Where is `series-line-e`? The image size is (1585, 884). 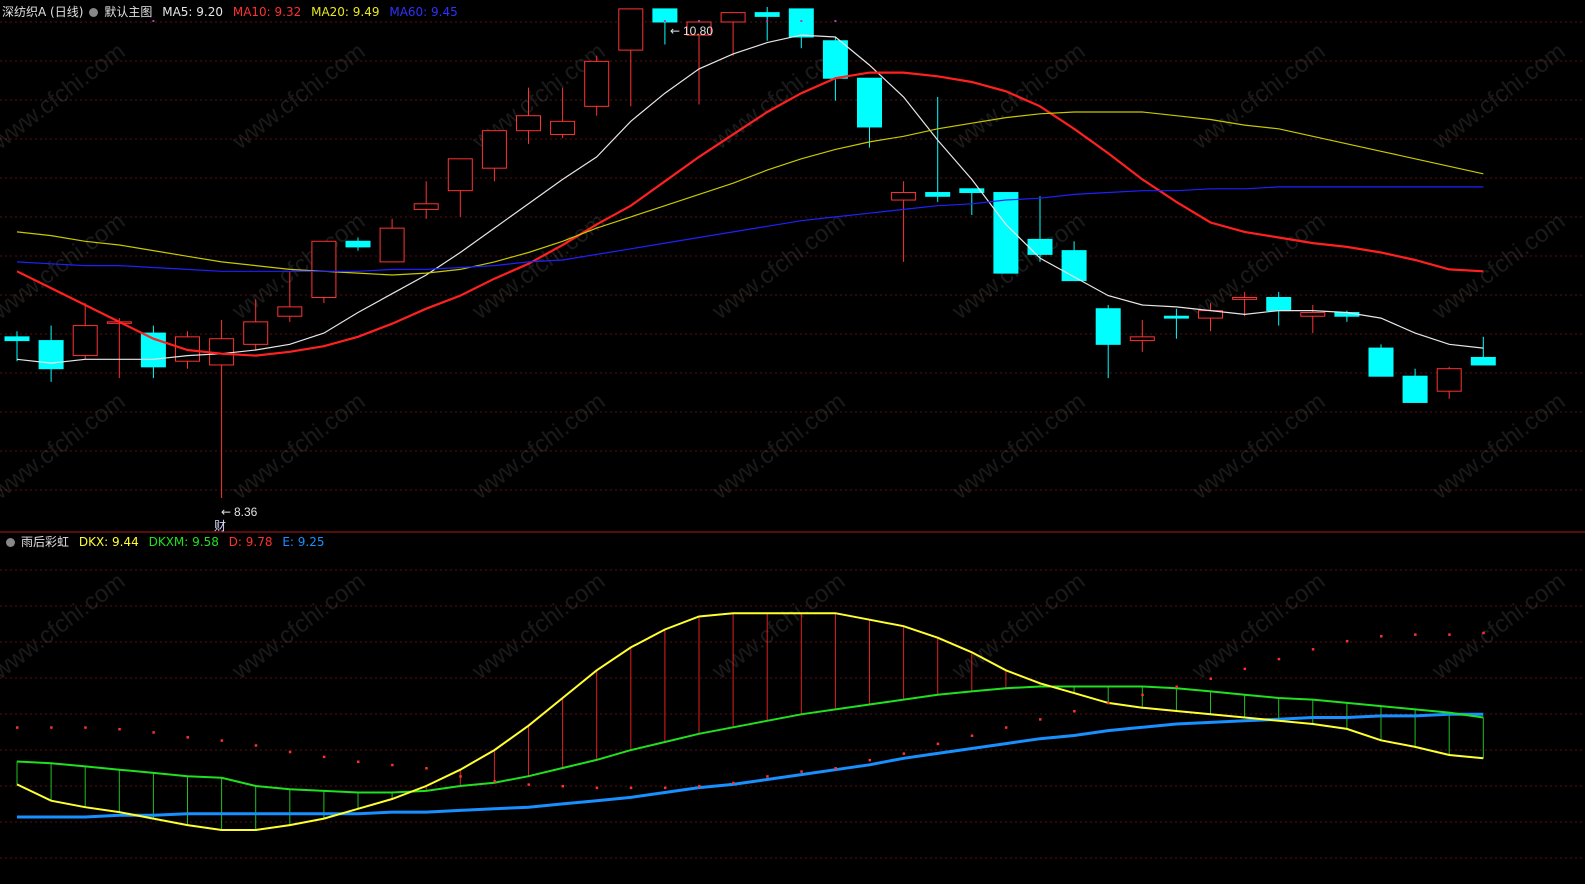
series-line-e is located at coordinates (750, 765).